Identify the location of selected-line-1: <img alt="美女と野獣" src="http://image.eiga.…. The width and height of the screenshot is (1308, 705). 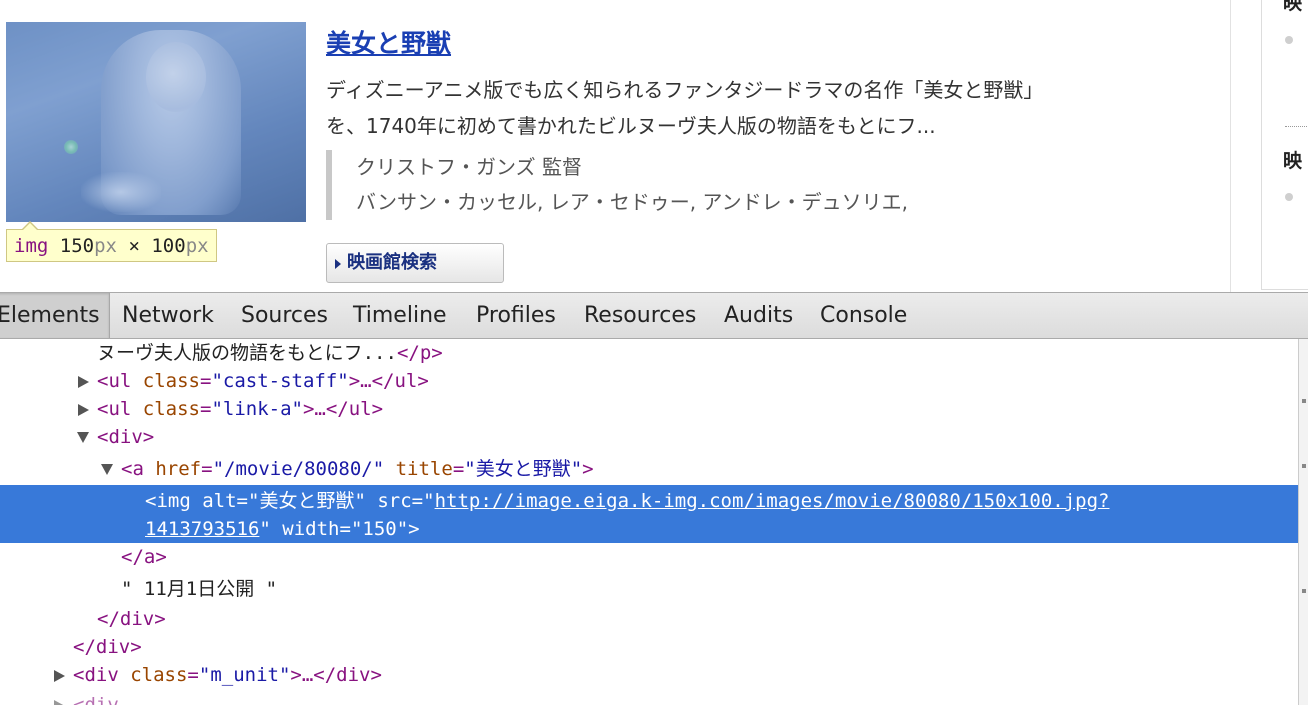
(627, 501).